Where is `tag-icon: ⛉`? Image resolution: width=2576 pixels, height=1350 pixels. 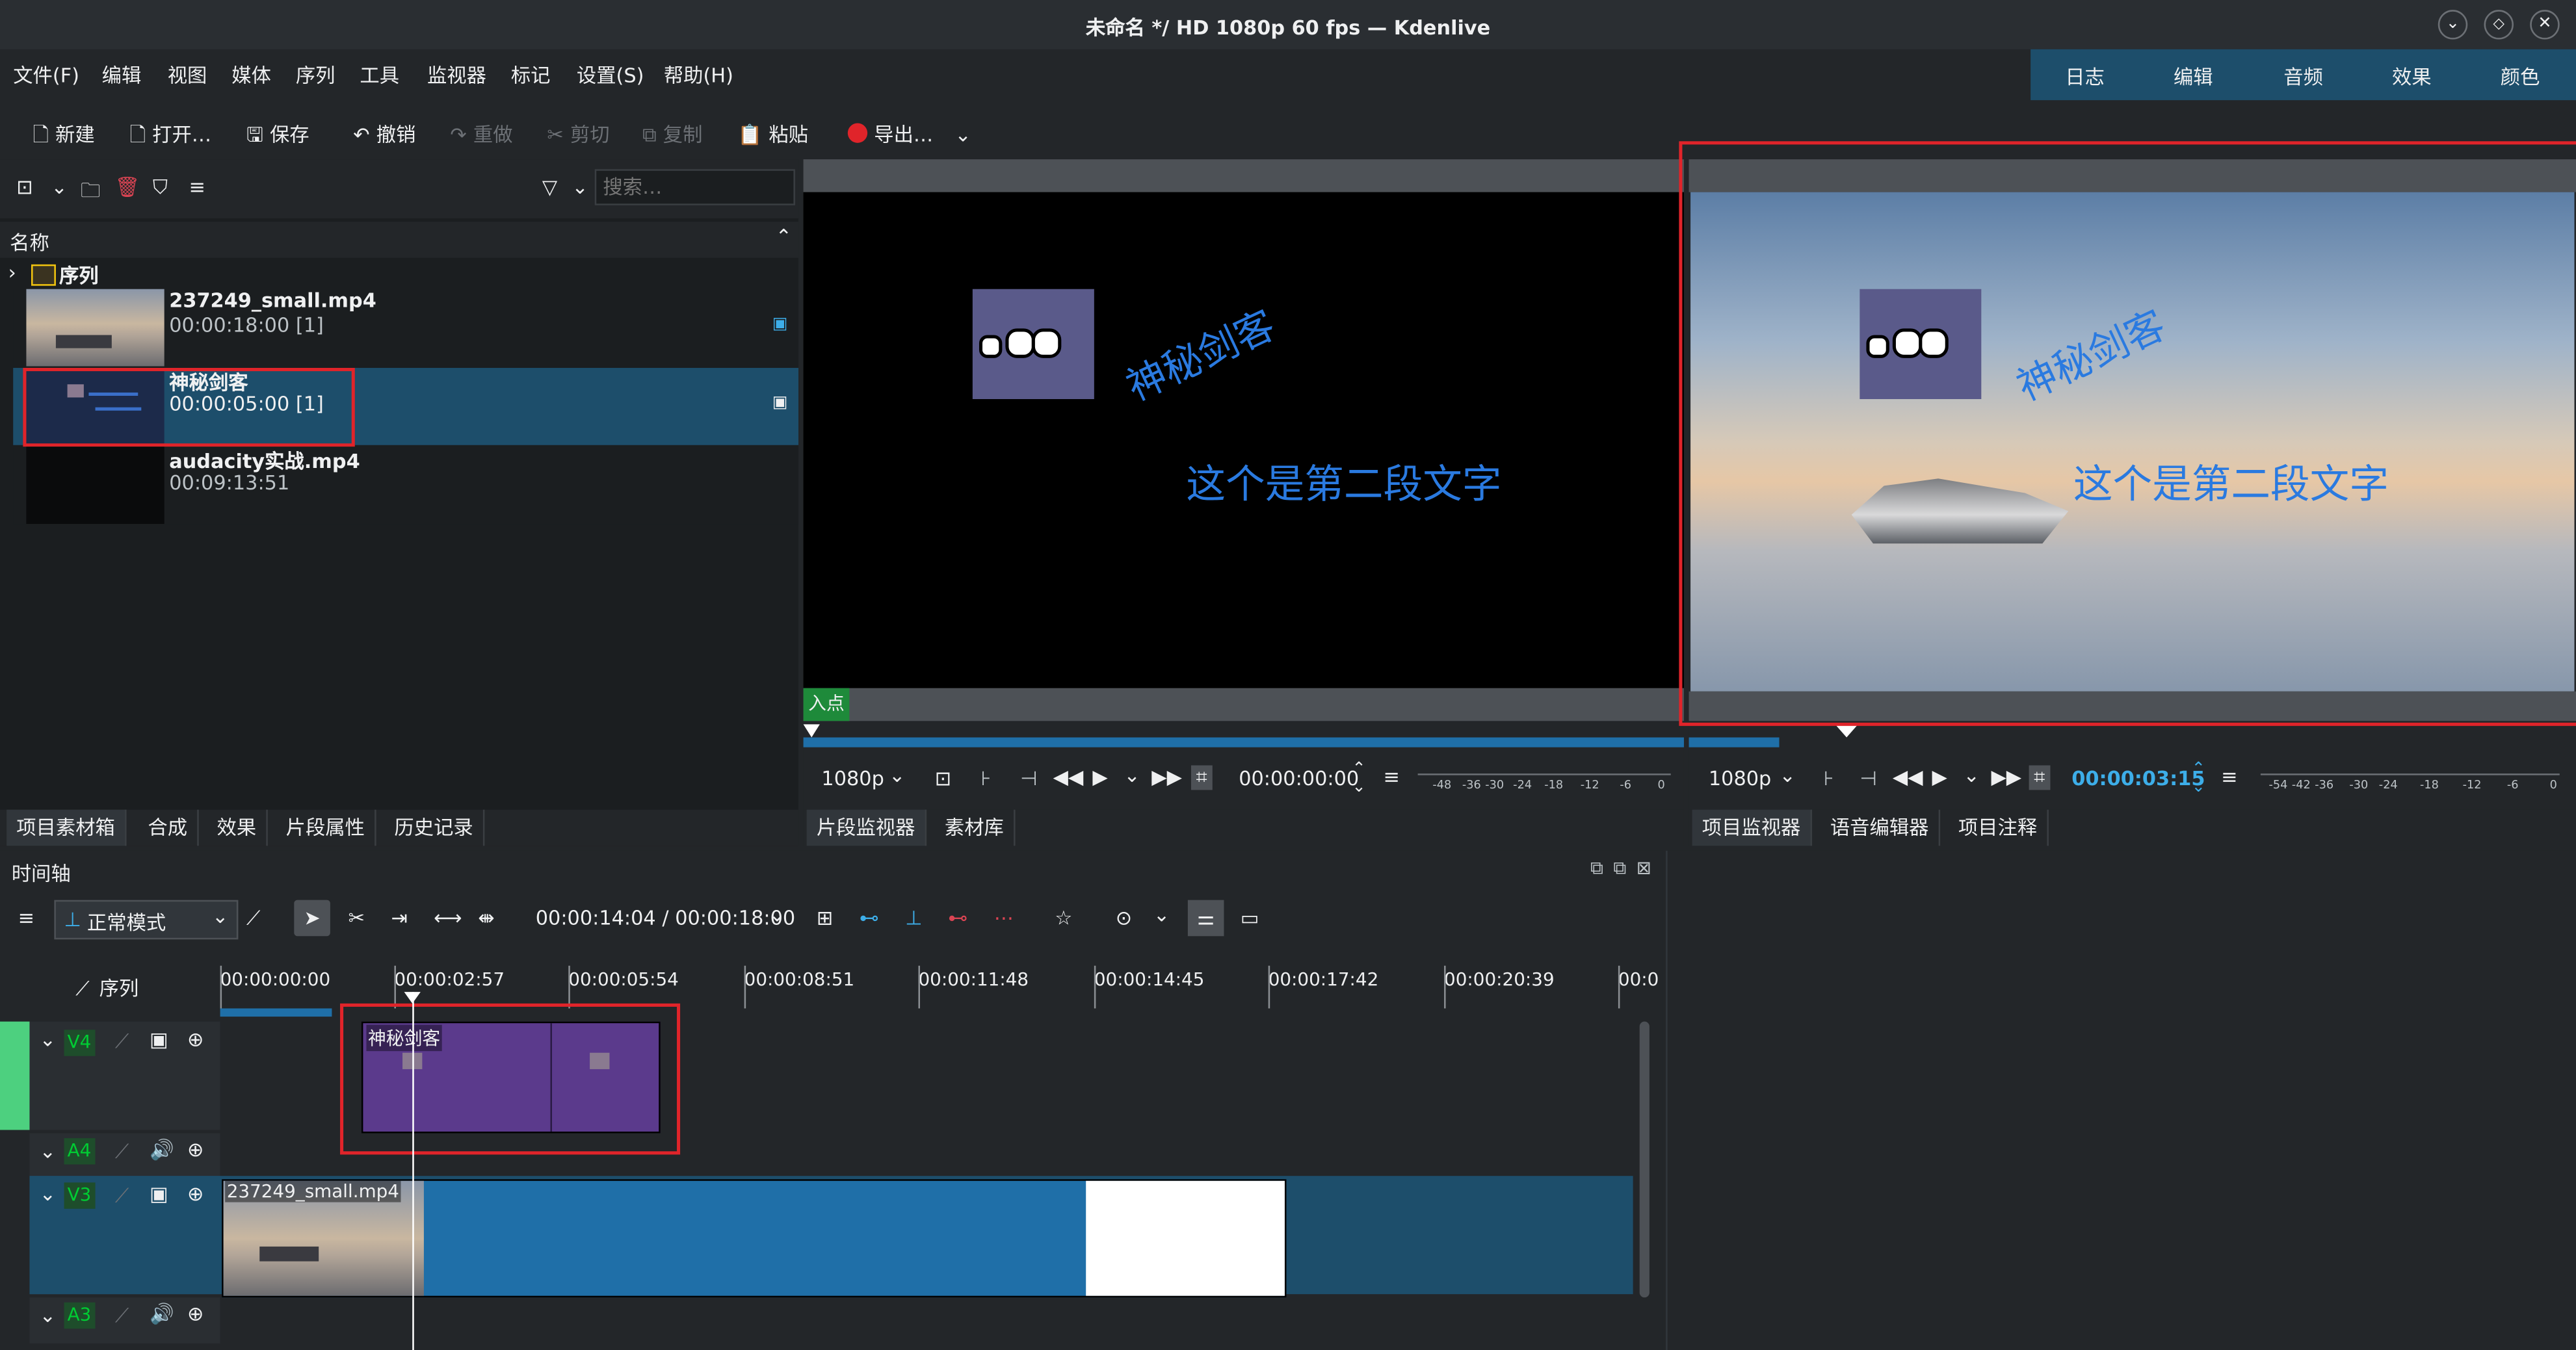 tag-icon: ⛉ is located at coordinates (160, 187).